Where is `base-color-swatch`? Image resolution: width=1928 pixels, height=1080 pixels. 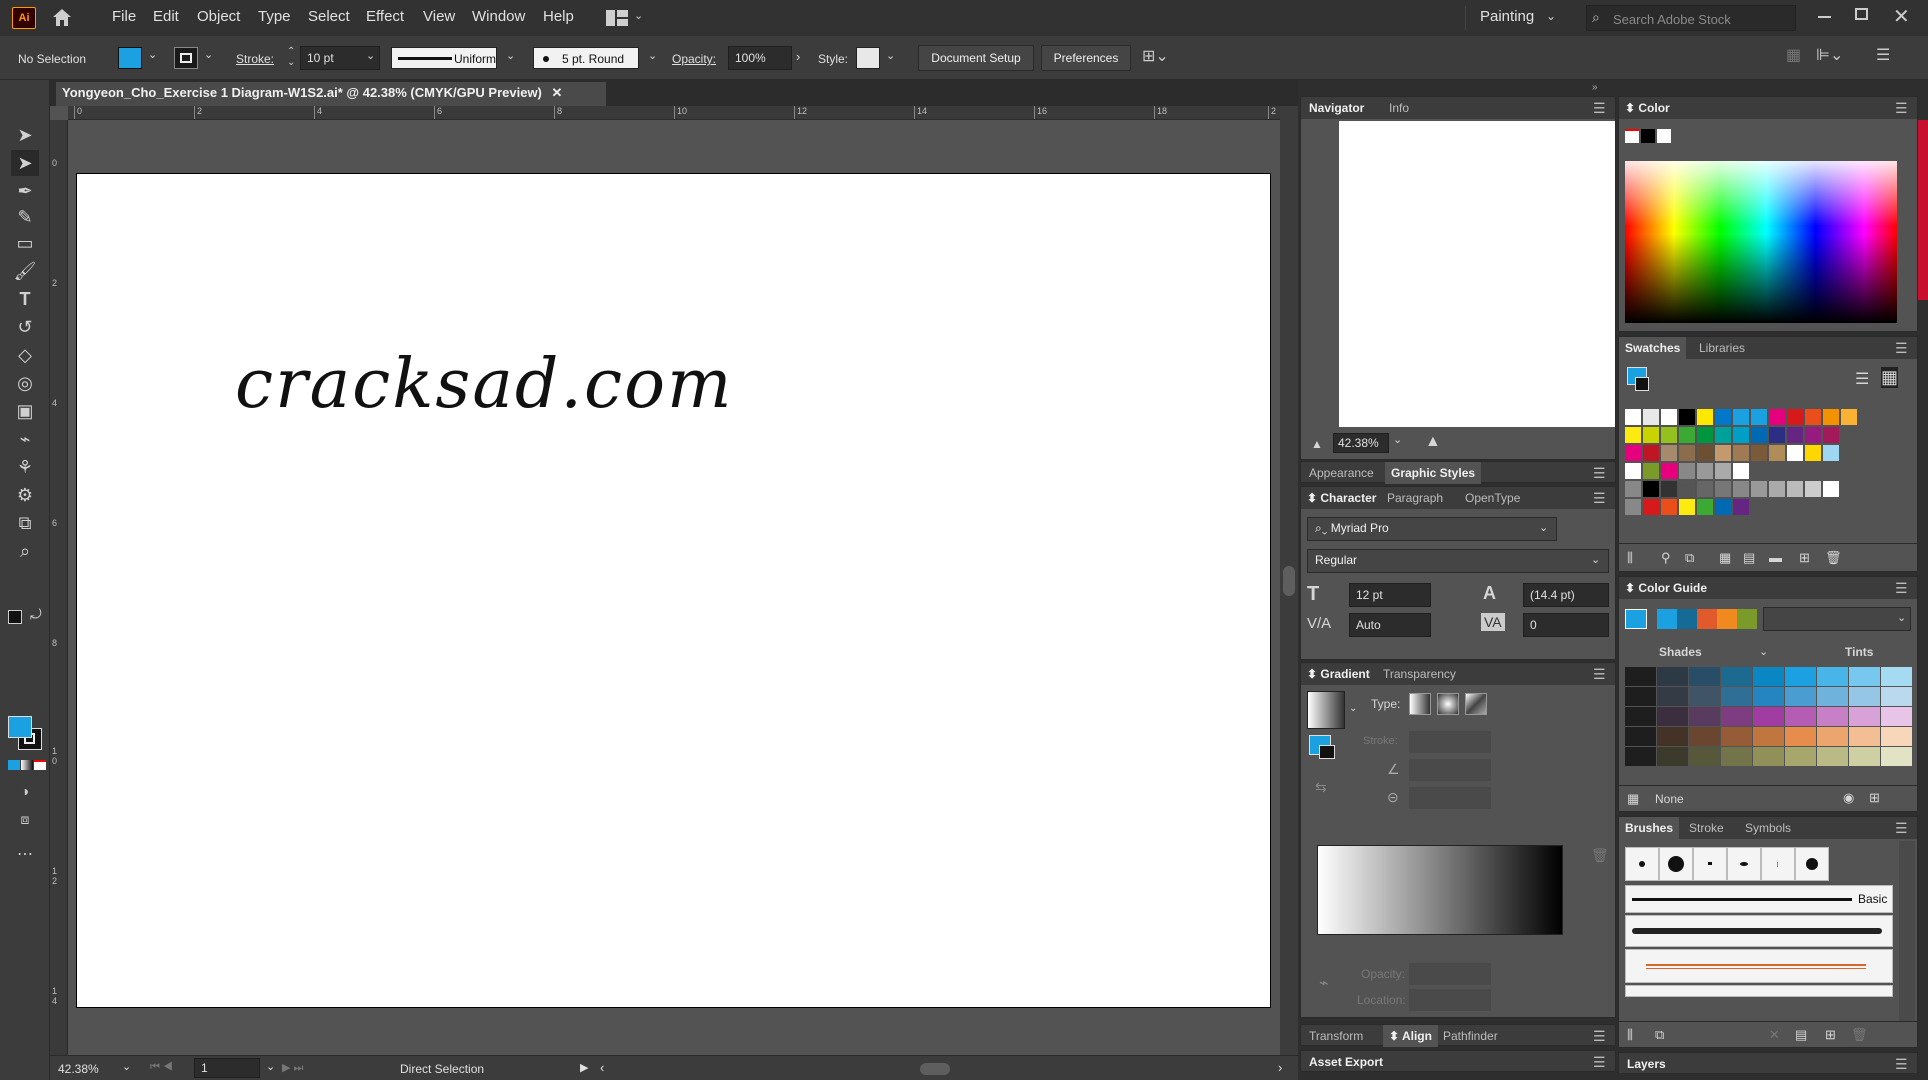
base-color-swatch is located at coordinates (1636, 619).